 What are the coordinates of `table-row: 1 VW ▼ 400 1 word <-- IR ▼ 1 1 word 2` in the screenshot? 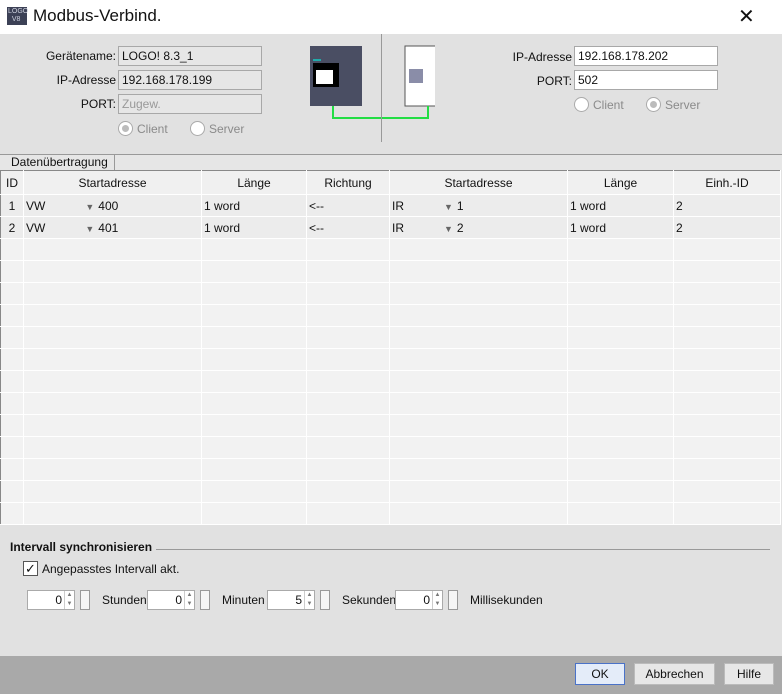 It's located at (390, 205).